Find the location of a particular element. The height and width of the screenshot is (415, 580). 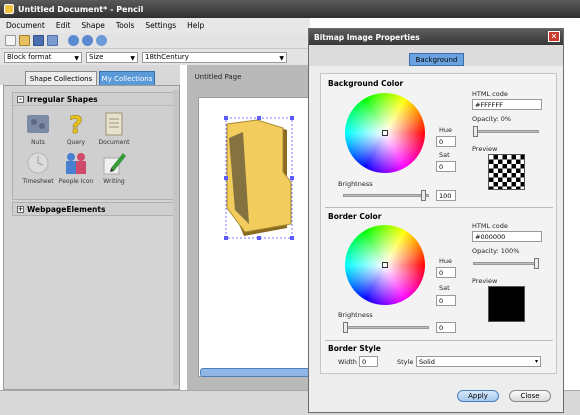

shape-item: Document is located at coordinates (114, 128).